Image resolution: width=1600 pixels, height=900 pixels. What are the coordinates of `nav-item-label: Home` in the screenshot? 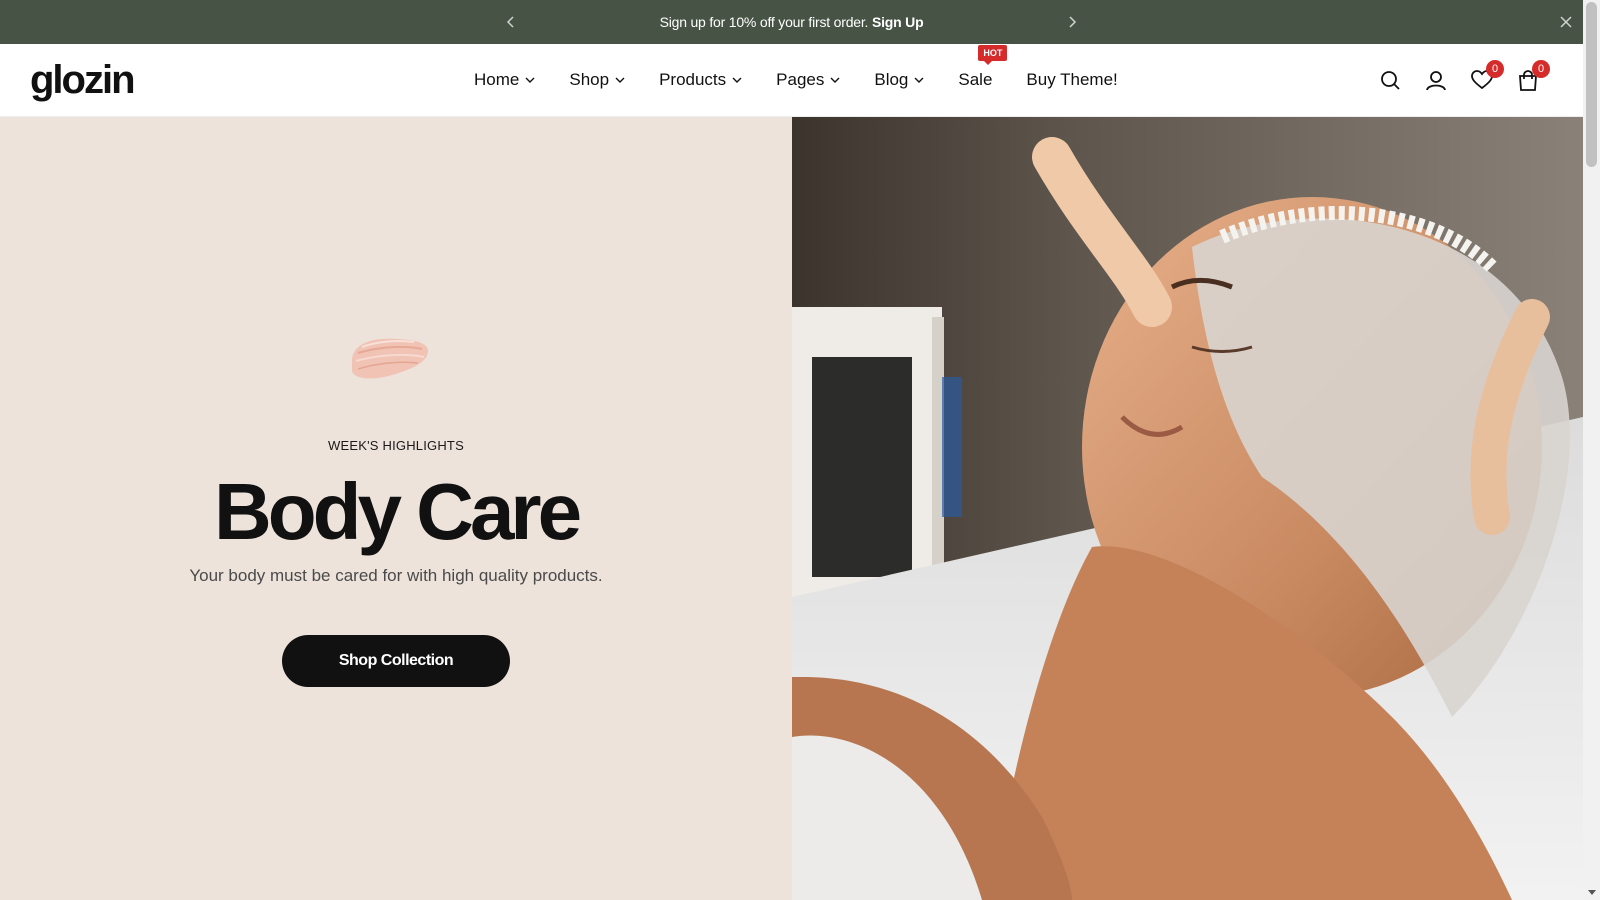 It's located at (497, 79).